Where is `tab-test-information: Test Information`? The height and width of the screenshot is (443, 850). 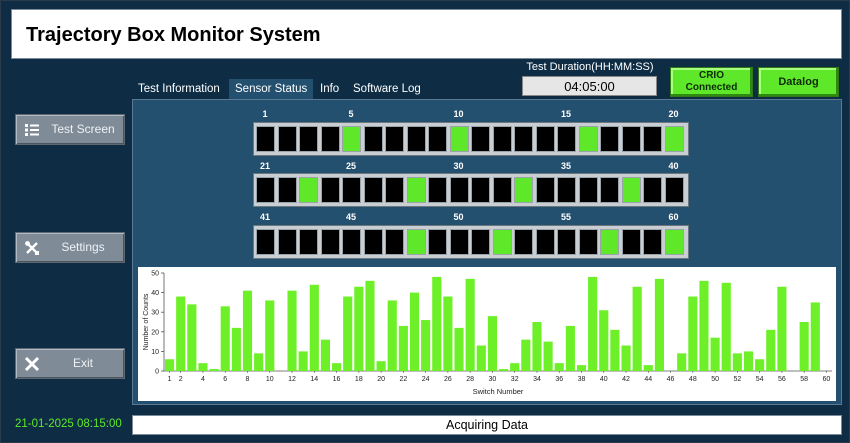
tab-test-information: Test Information is located at coordinates (179, 89).